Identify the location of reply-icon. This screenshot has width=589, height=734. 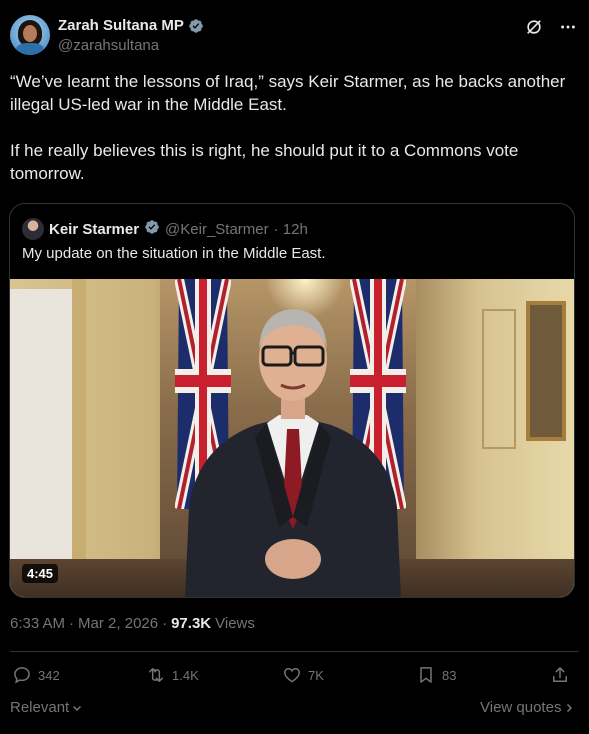
(22, 675).